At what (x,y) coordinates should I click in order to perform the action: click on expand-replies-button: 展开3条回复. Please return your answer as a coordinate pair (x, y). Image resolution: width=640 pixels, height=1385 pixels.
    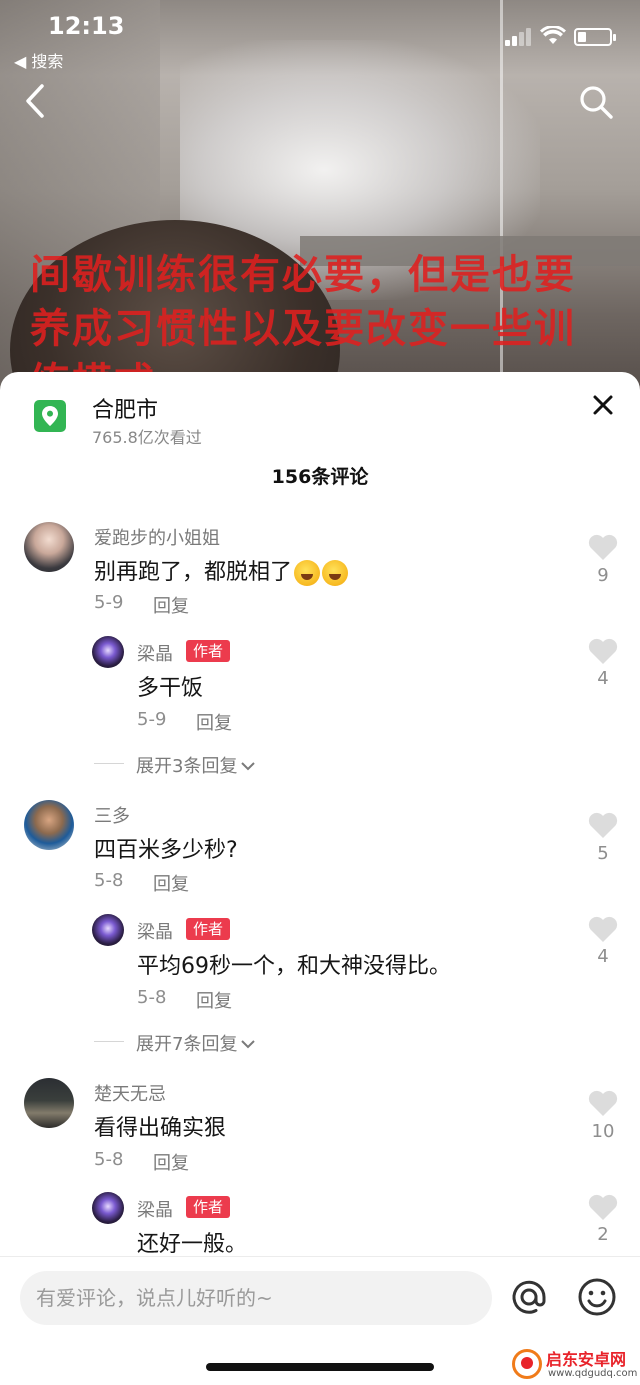
    Looking at the image, I should click on (196, 765).